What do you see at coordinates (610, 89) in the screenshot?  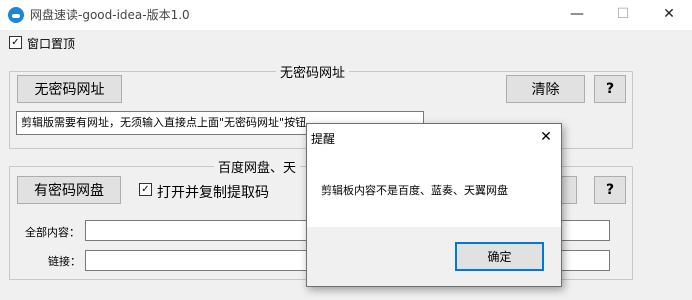 I see `help-button-1: ?` at bounding box center [610, 89].